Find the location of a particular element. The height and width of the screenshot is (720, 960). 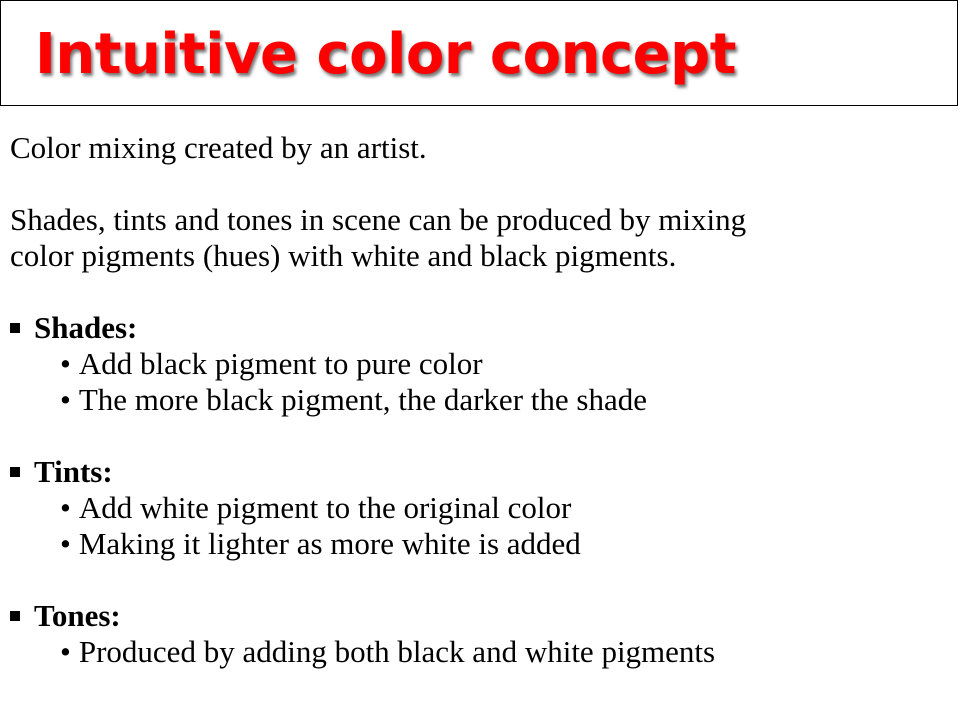

title-box: Intuitive color concept is located at coordinates (479, 53).